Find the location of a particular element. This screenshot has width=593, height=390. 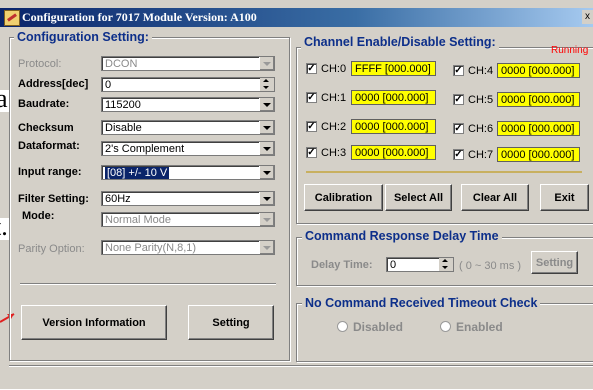

delay-label: Delay Time: is located at coordinates (342, 265).